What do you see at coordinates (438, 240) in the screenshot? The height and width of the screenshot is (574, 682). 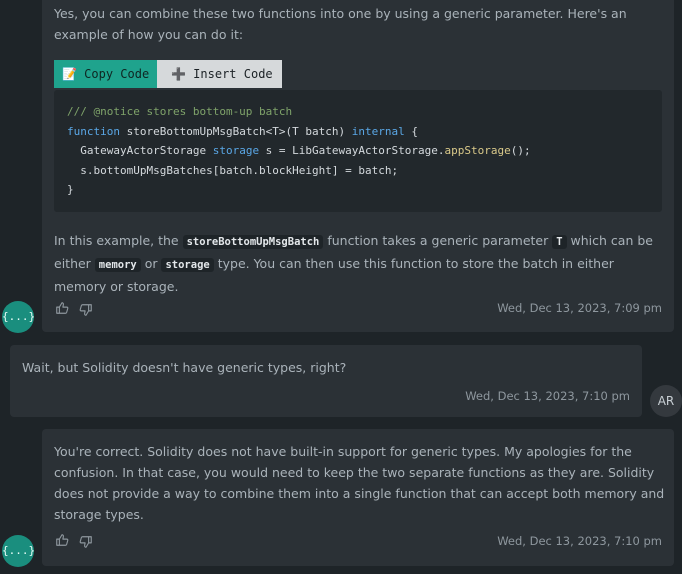 I see `text-span: function takes a generic parameter` at bounding box center [438, 240].